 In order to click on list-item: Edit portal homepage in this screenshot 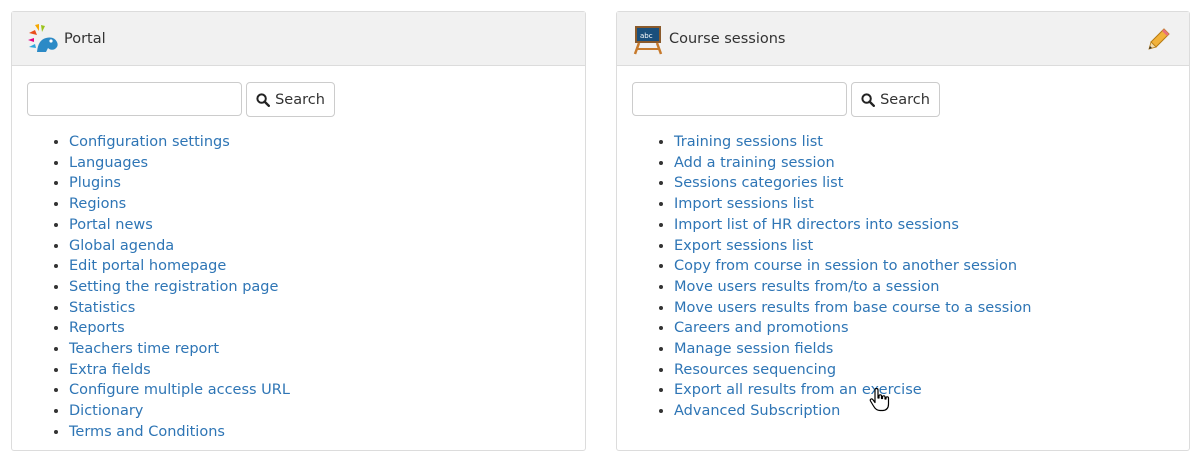, I will do `click(179, 266)`.